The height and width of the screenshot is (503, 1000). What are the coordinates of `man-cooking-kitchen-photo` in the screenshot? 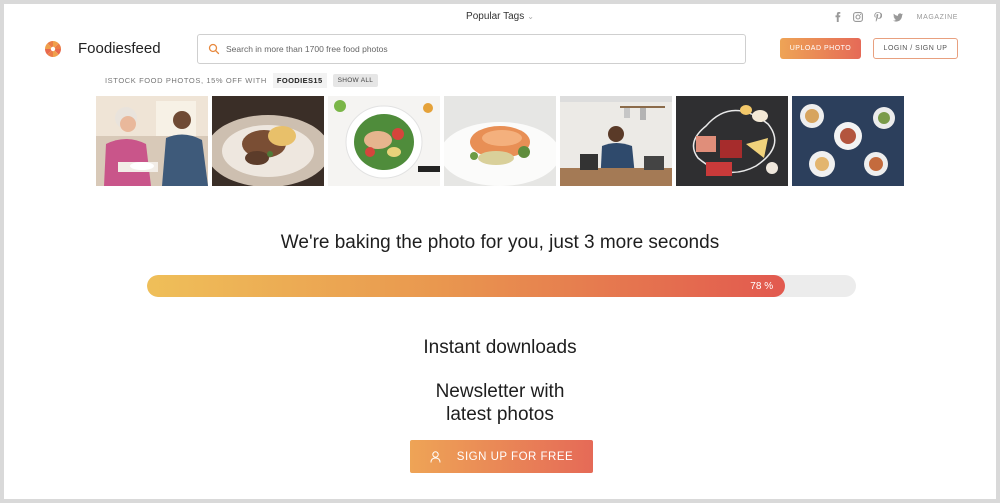 It's located at (616, 141).